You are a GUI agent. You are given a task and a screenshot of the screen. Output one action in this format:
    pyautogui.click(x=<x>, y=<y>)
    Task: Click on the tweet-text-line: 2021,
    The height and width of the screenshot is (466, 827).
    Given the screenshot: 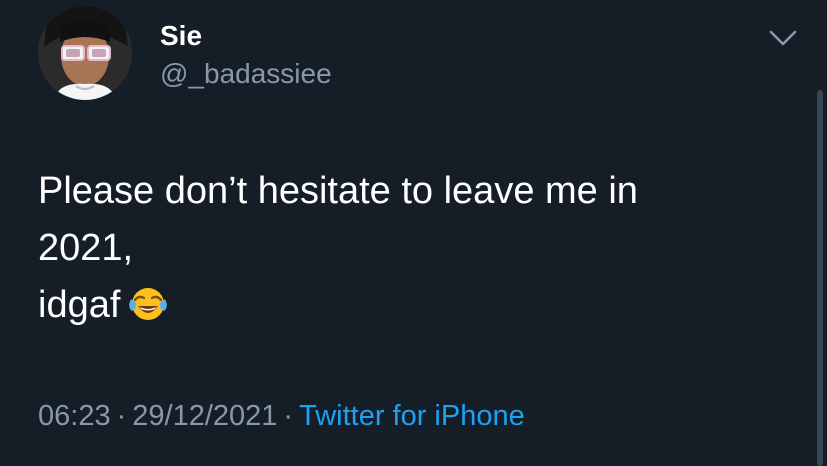 What is the action you would take?
    pyautogui.click(x=86, y=248)
    